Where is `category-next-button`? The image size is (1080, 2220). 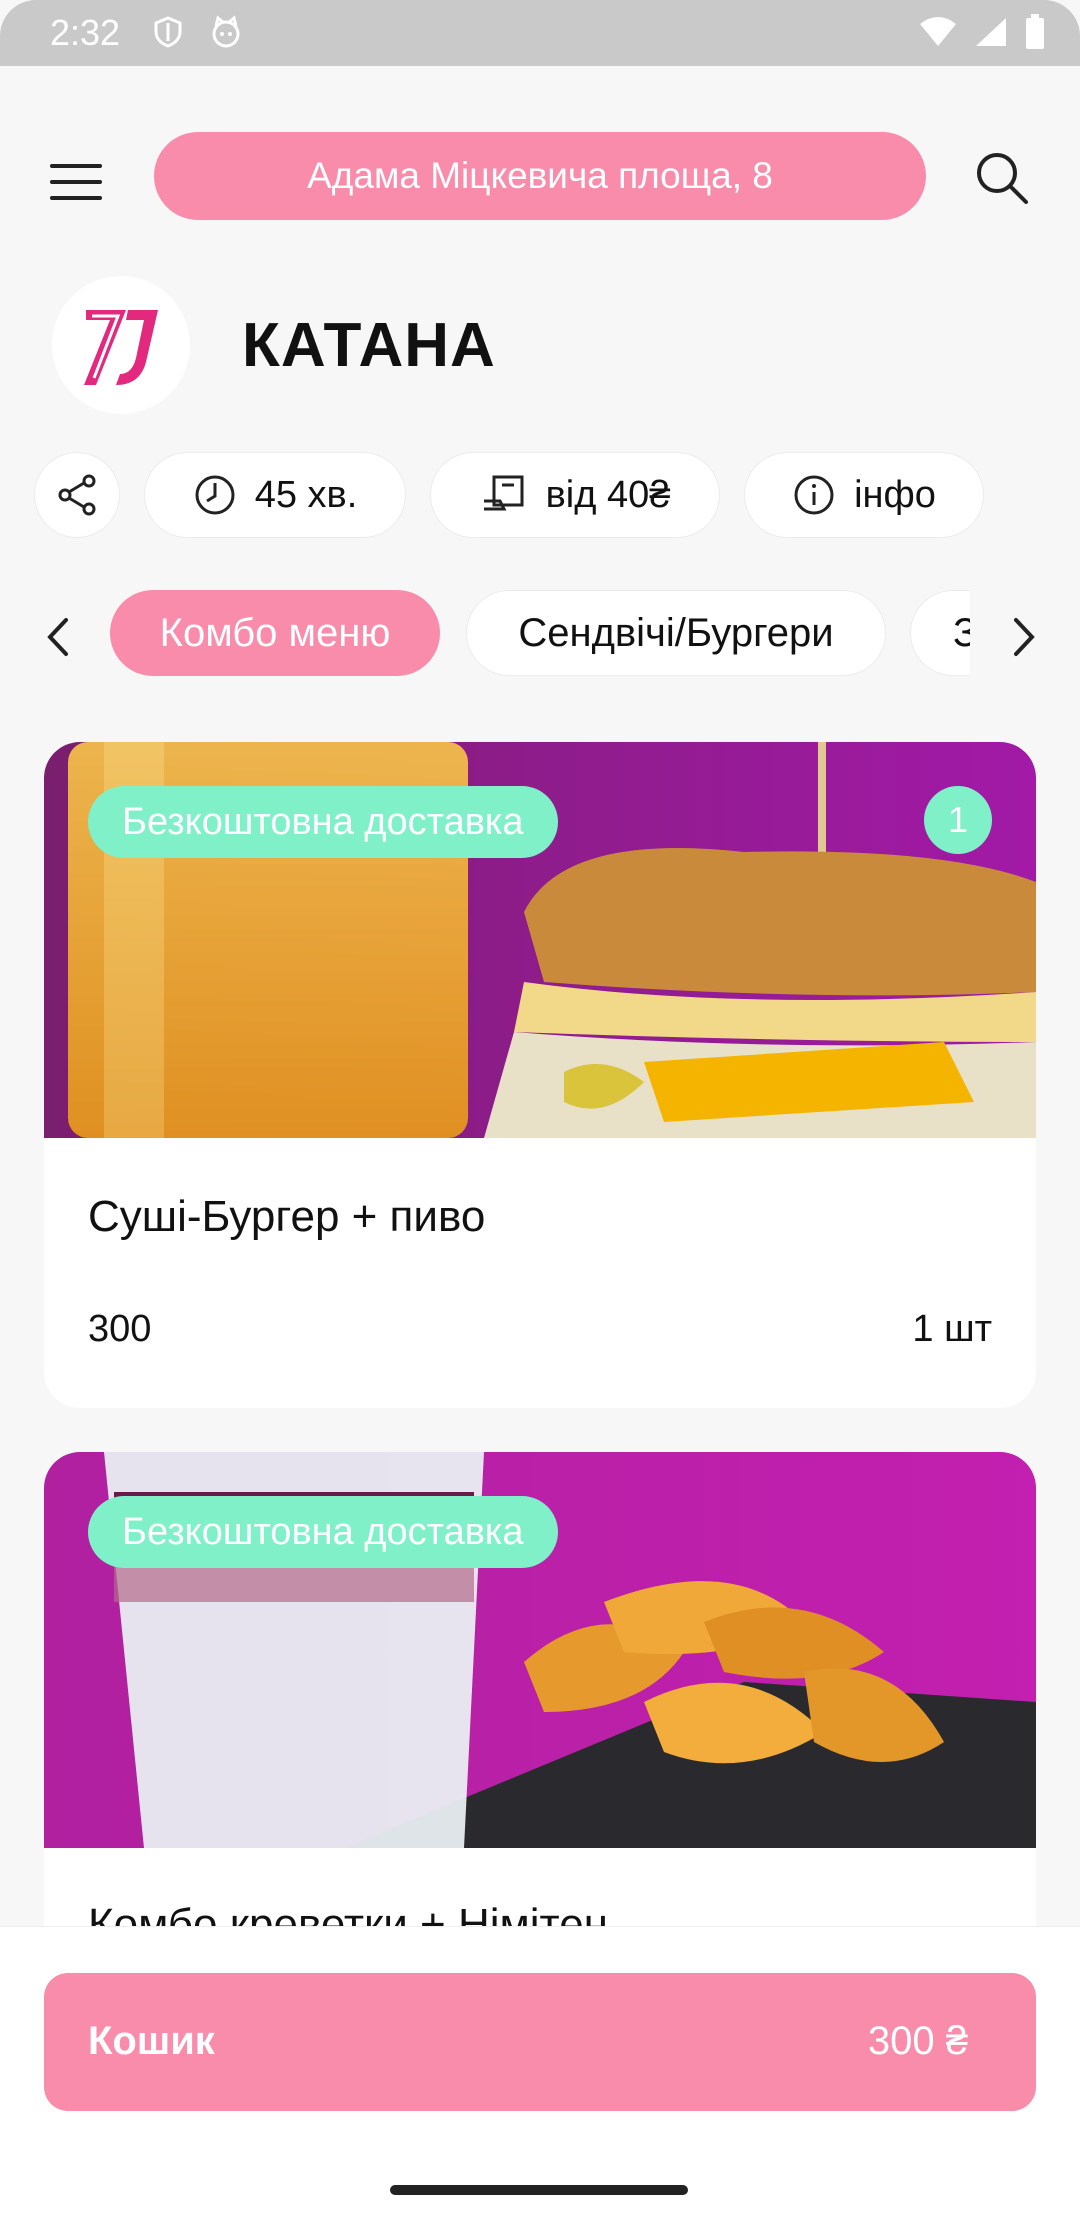
category-next-button is located at coordinates (1024, 637).